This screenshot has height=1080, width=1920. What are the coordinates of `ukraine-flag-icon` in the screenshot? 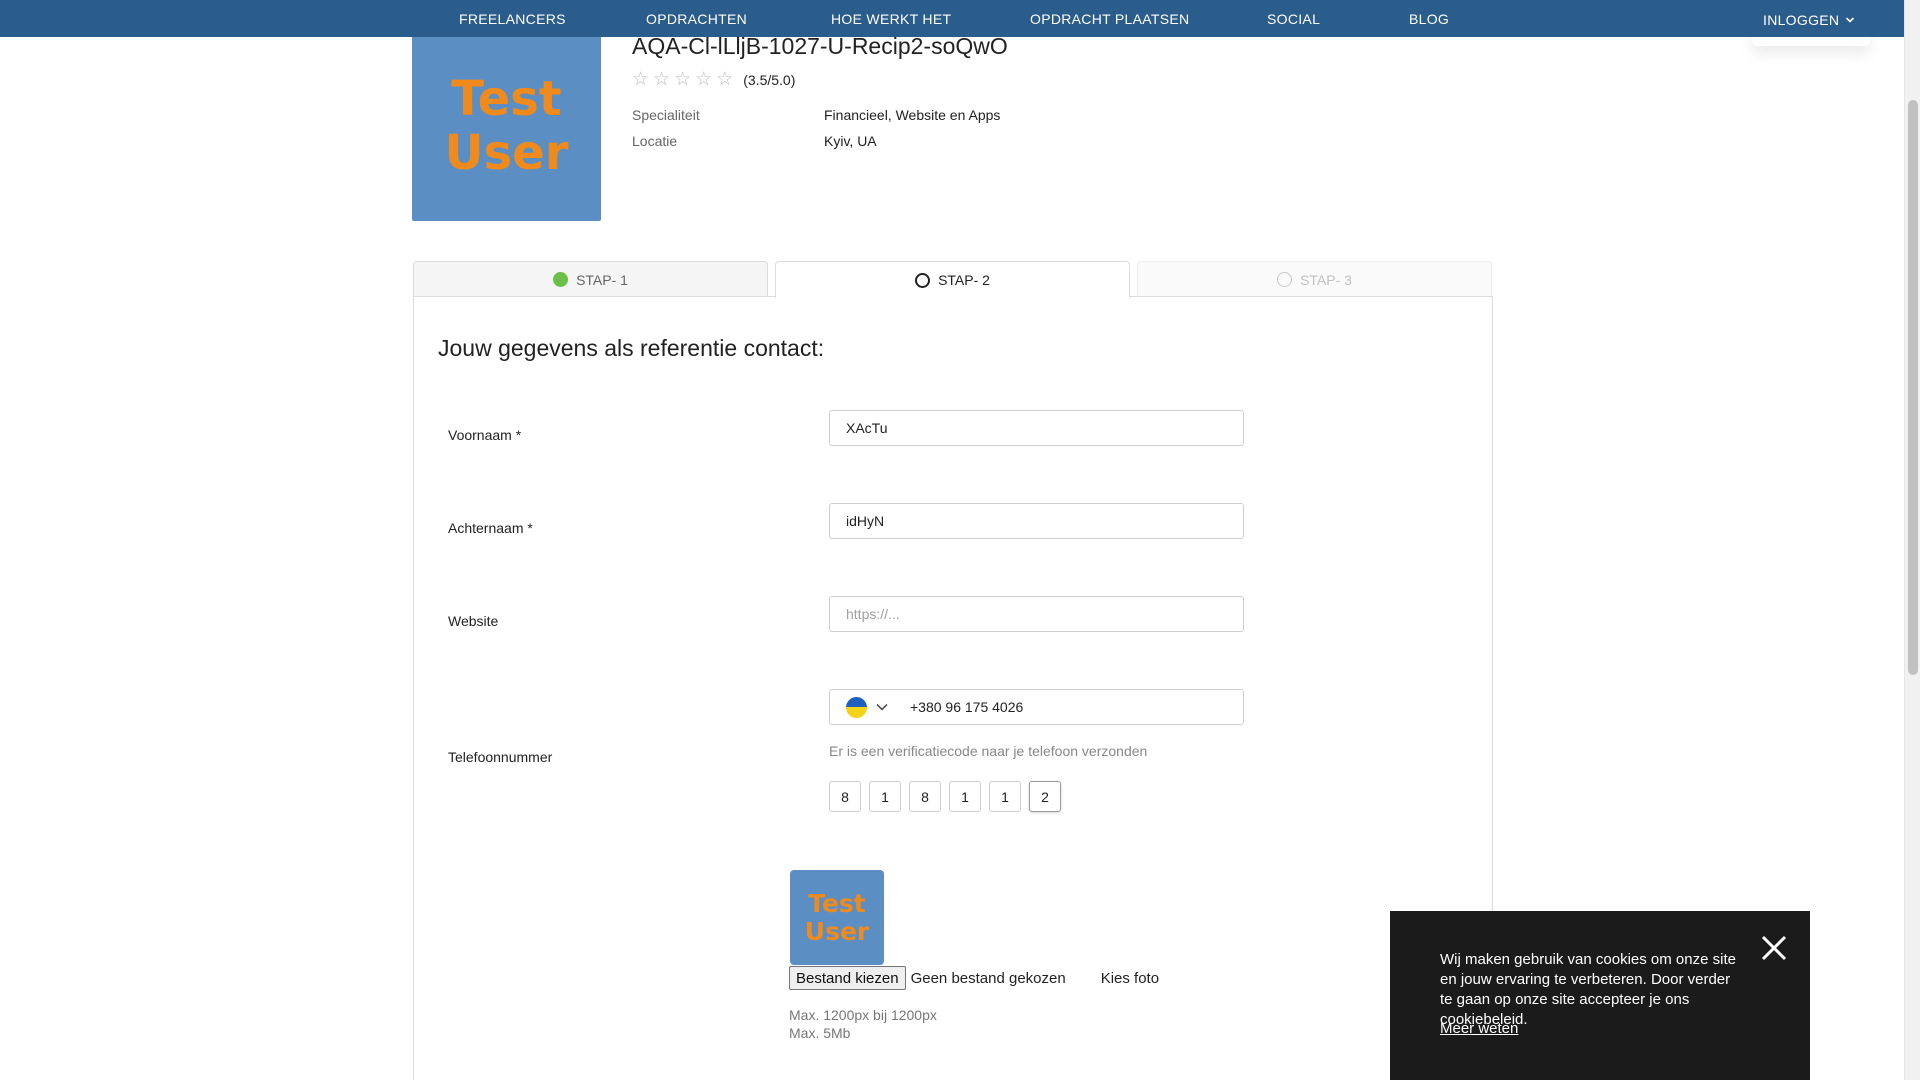 It's located at (856, 707).